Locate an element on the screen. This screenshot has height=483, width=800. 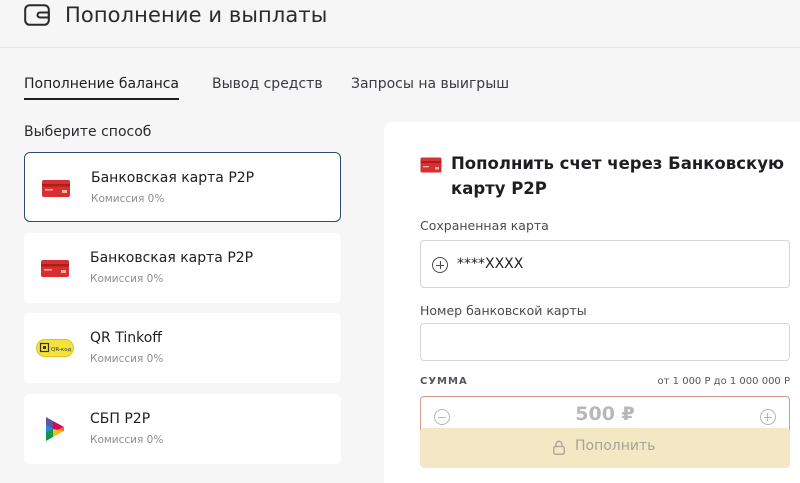
tab-win-requests: Запросы на выигрыш is located at coordinates (430, 84).